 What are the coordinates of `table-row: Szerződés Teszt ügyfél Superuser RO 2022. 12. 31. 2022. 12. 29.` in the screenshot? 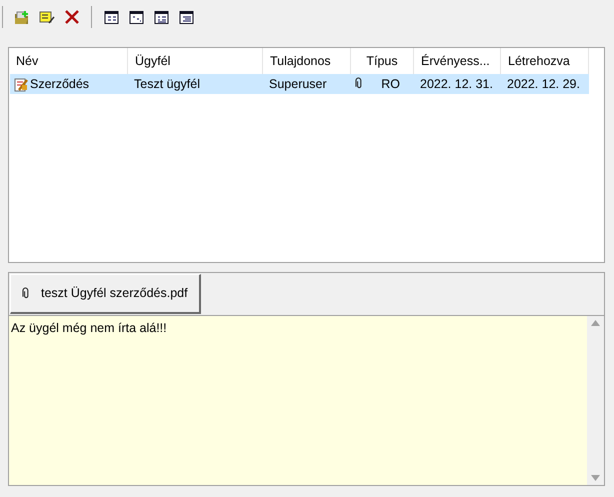 It's located at (299, 84).